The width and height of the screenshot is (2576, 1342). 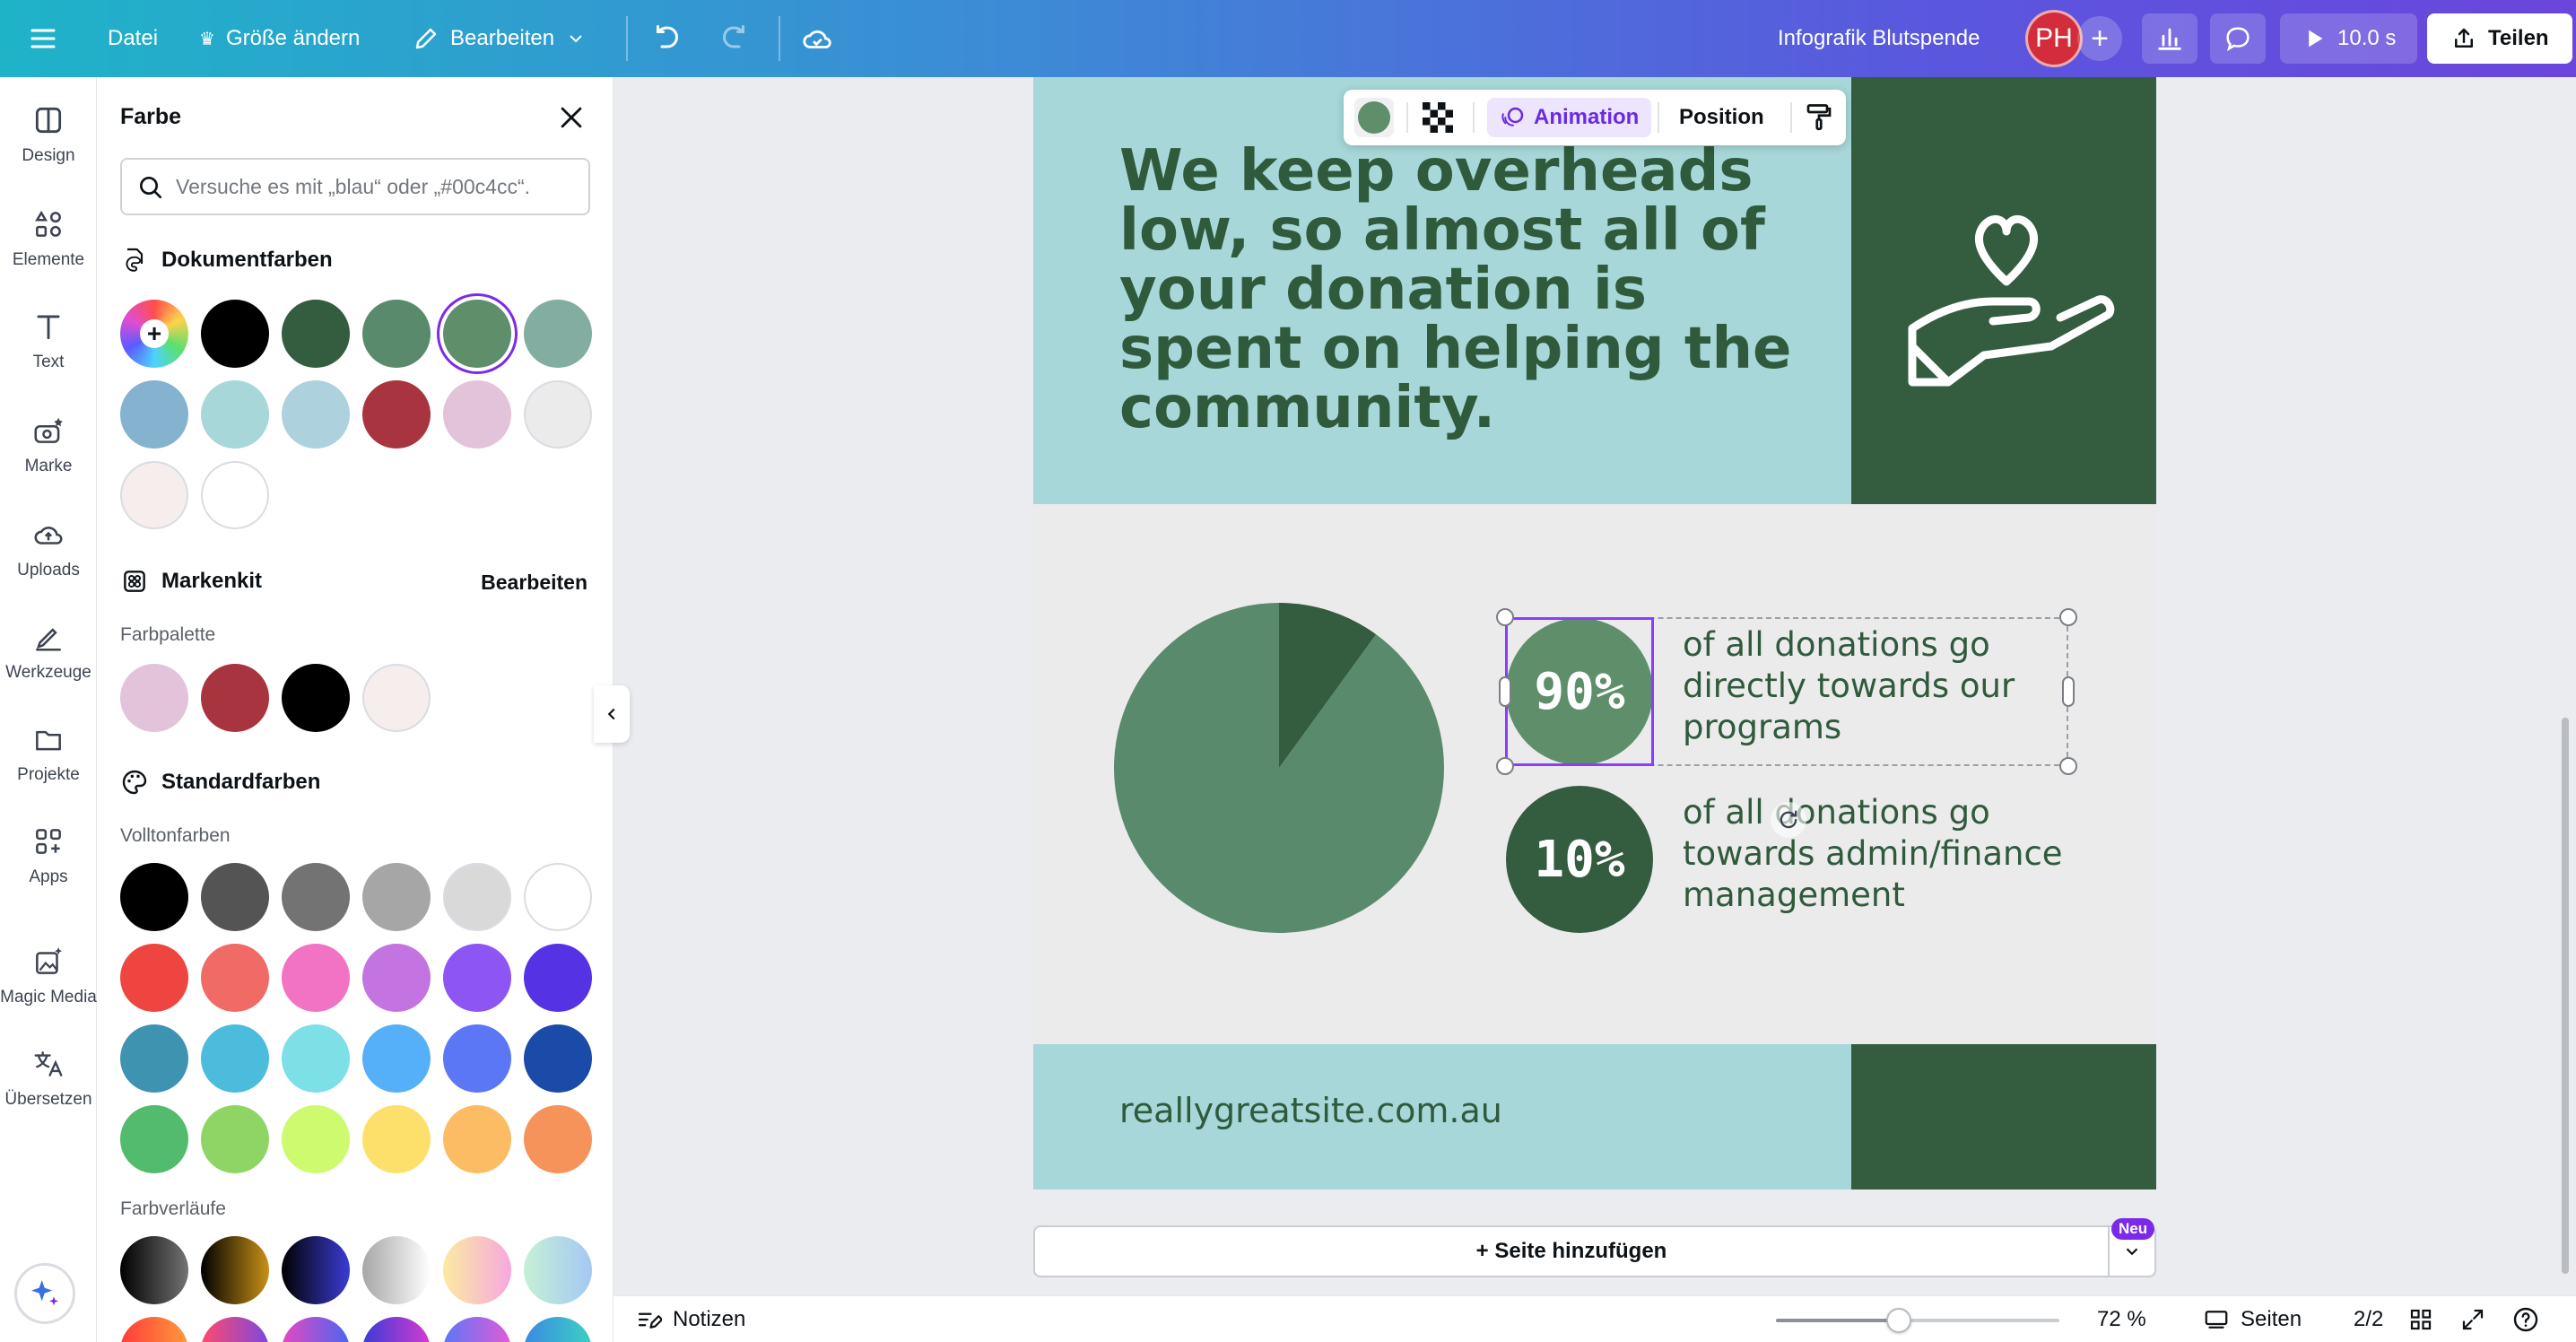 What do you see at coordinates (1569, 117) in the screenshot?
I see `animation-button: Animation` at bounding box center [1569, 117].